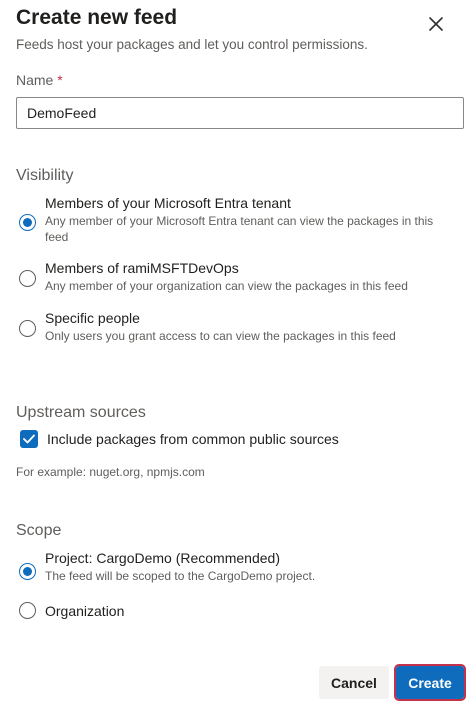  Describe the element at coordinates (81, 412) in the screenshot. I see `upstream-title: Upstream sources` at that location.